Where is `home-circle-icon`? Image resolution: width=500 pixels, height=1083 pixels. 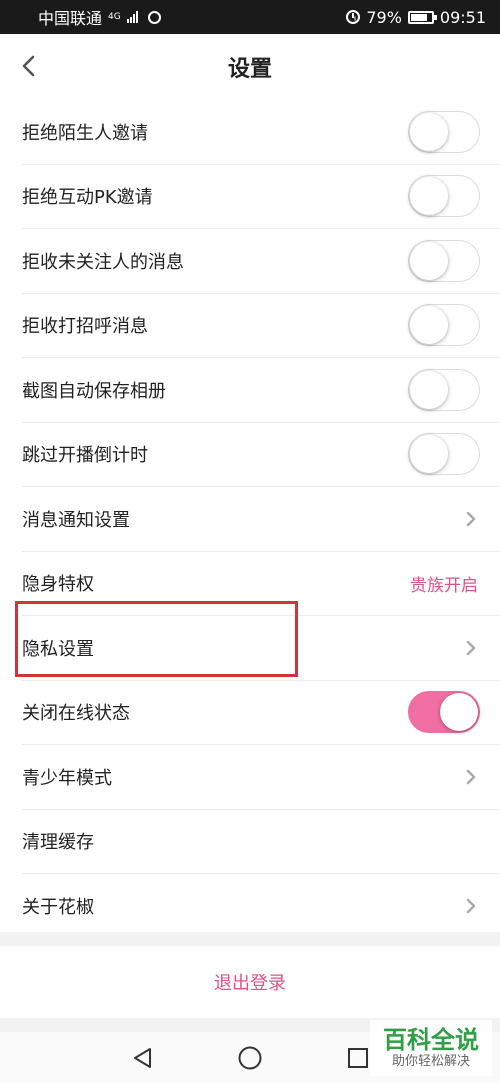
home-circle-icon is located at coordinates (250, 1058).